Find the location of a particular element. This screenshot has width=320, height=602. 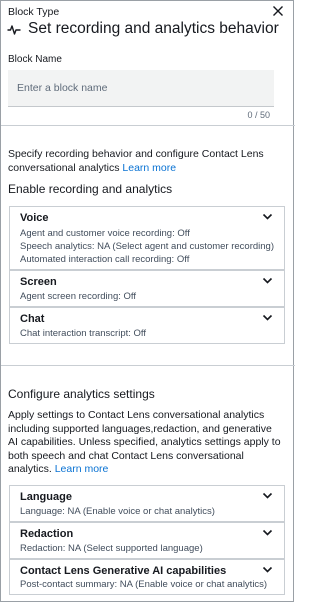

redaction-card-title: Redaction is located at coordinates (47, 534).